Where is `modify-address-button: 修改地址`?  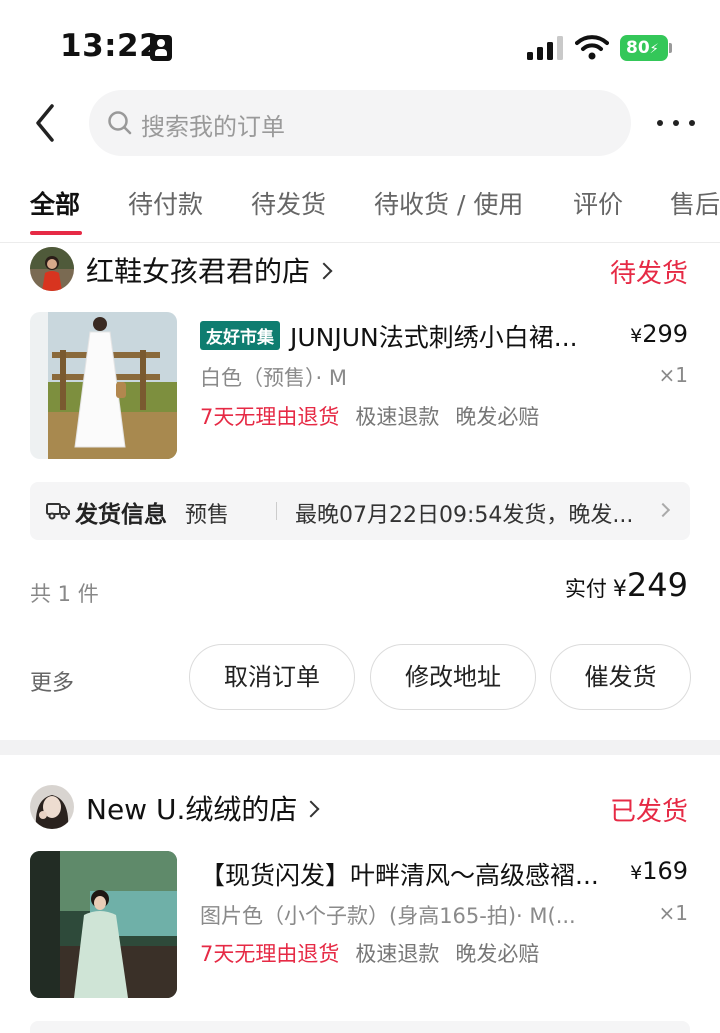
modify-address-button: 修改地址 is located at coordinates (453, 677).